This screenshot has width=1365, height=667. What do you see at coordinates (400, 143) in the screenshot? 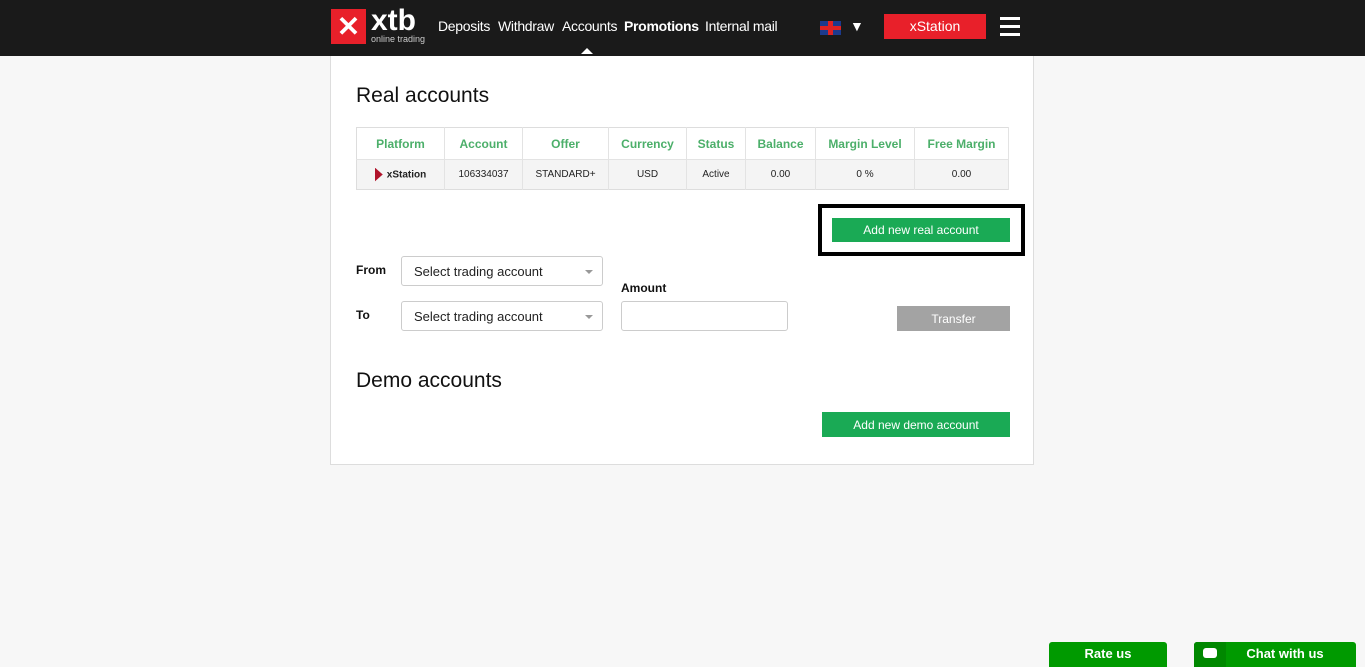
I see `col-platform: Platform` at bounding box center [400, 143].